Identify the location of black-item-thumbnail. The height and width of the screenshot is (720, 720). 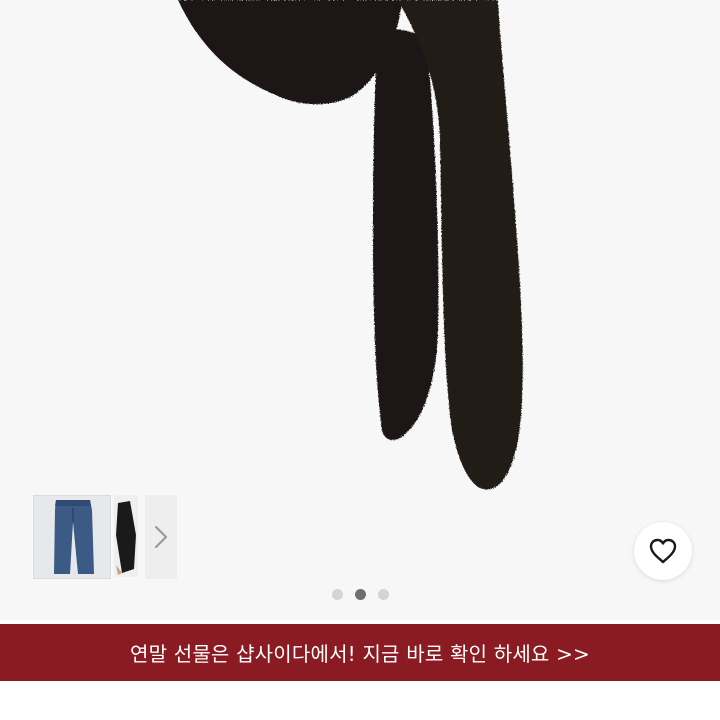
(126, 536).